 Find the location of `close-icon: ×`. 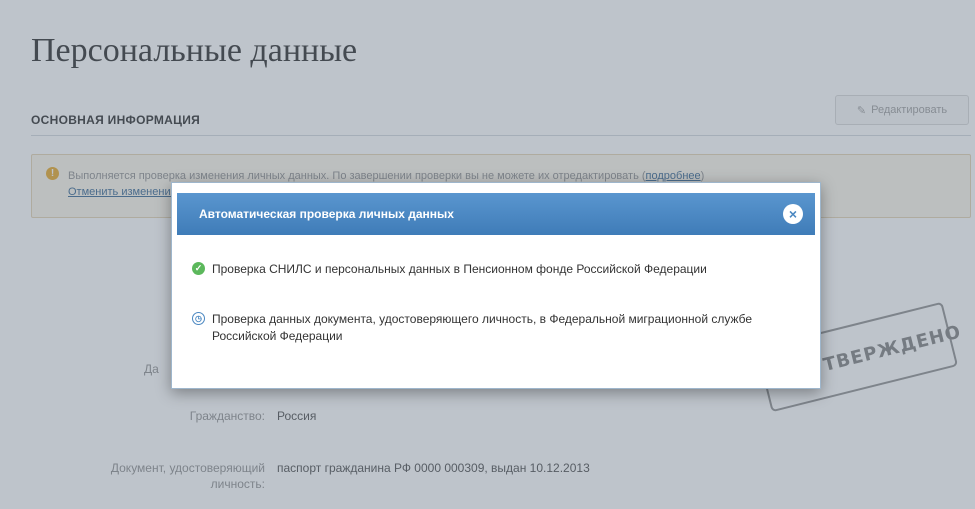

close-icon: × is located at coordinates (793, 214).